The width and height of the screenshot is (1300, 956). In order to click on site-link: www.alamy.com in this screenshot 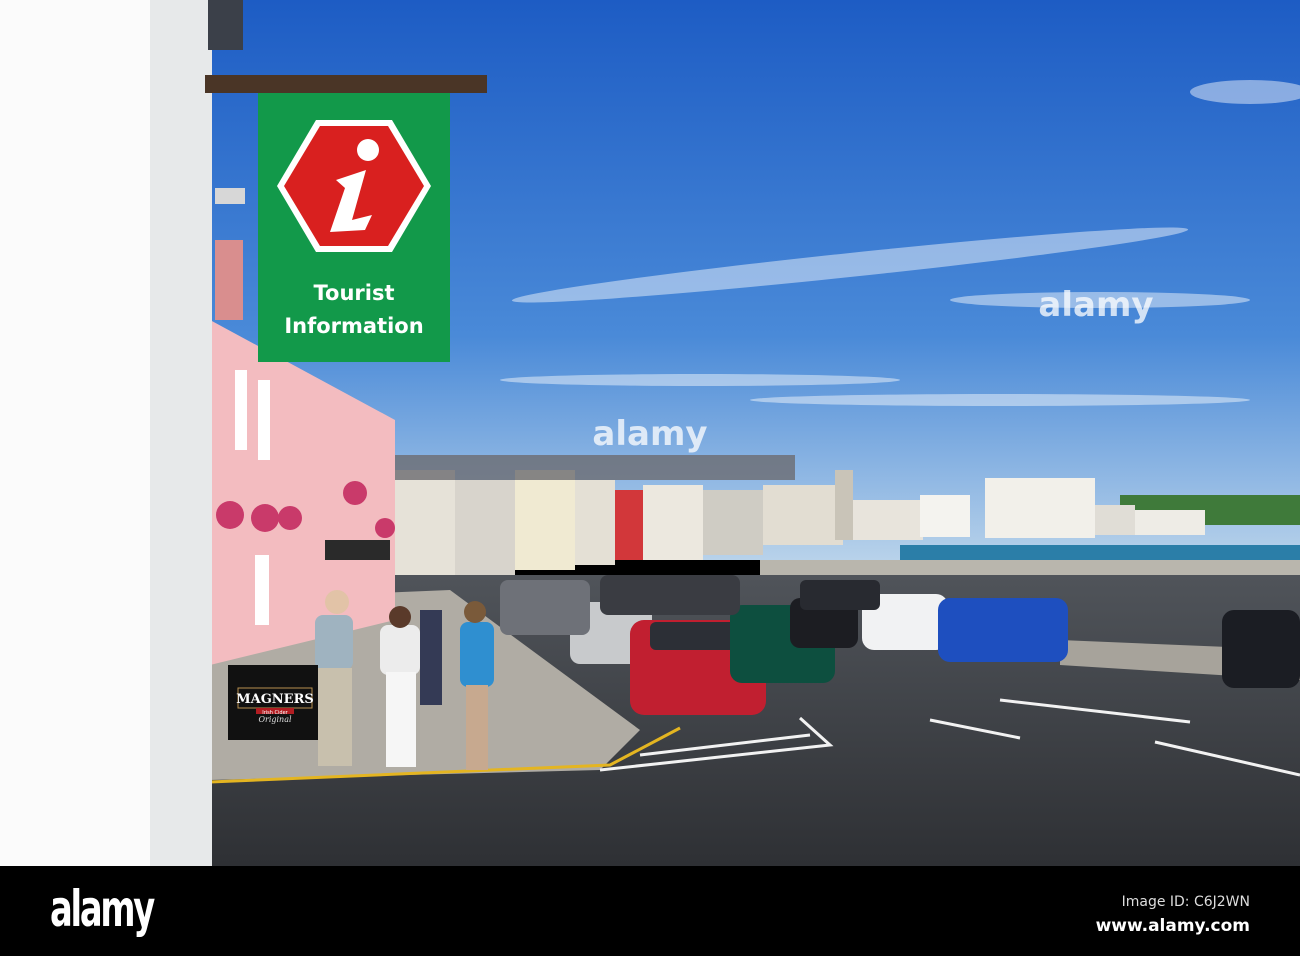, I will do `click(1173, 926)`.